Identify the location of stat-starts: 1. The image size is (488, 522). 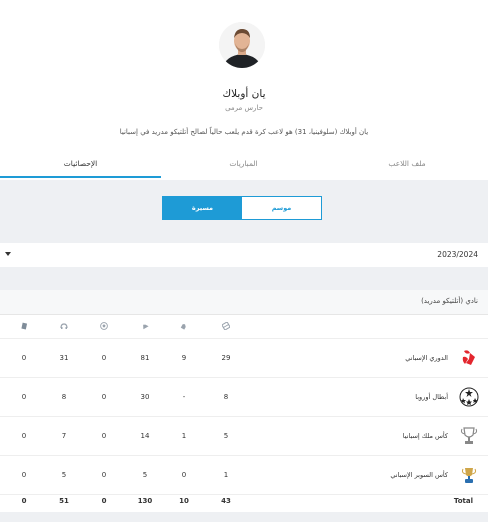
(184, 436).